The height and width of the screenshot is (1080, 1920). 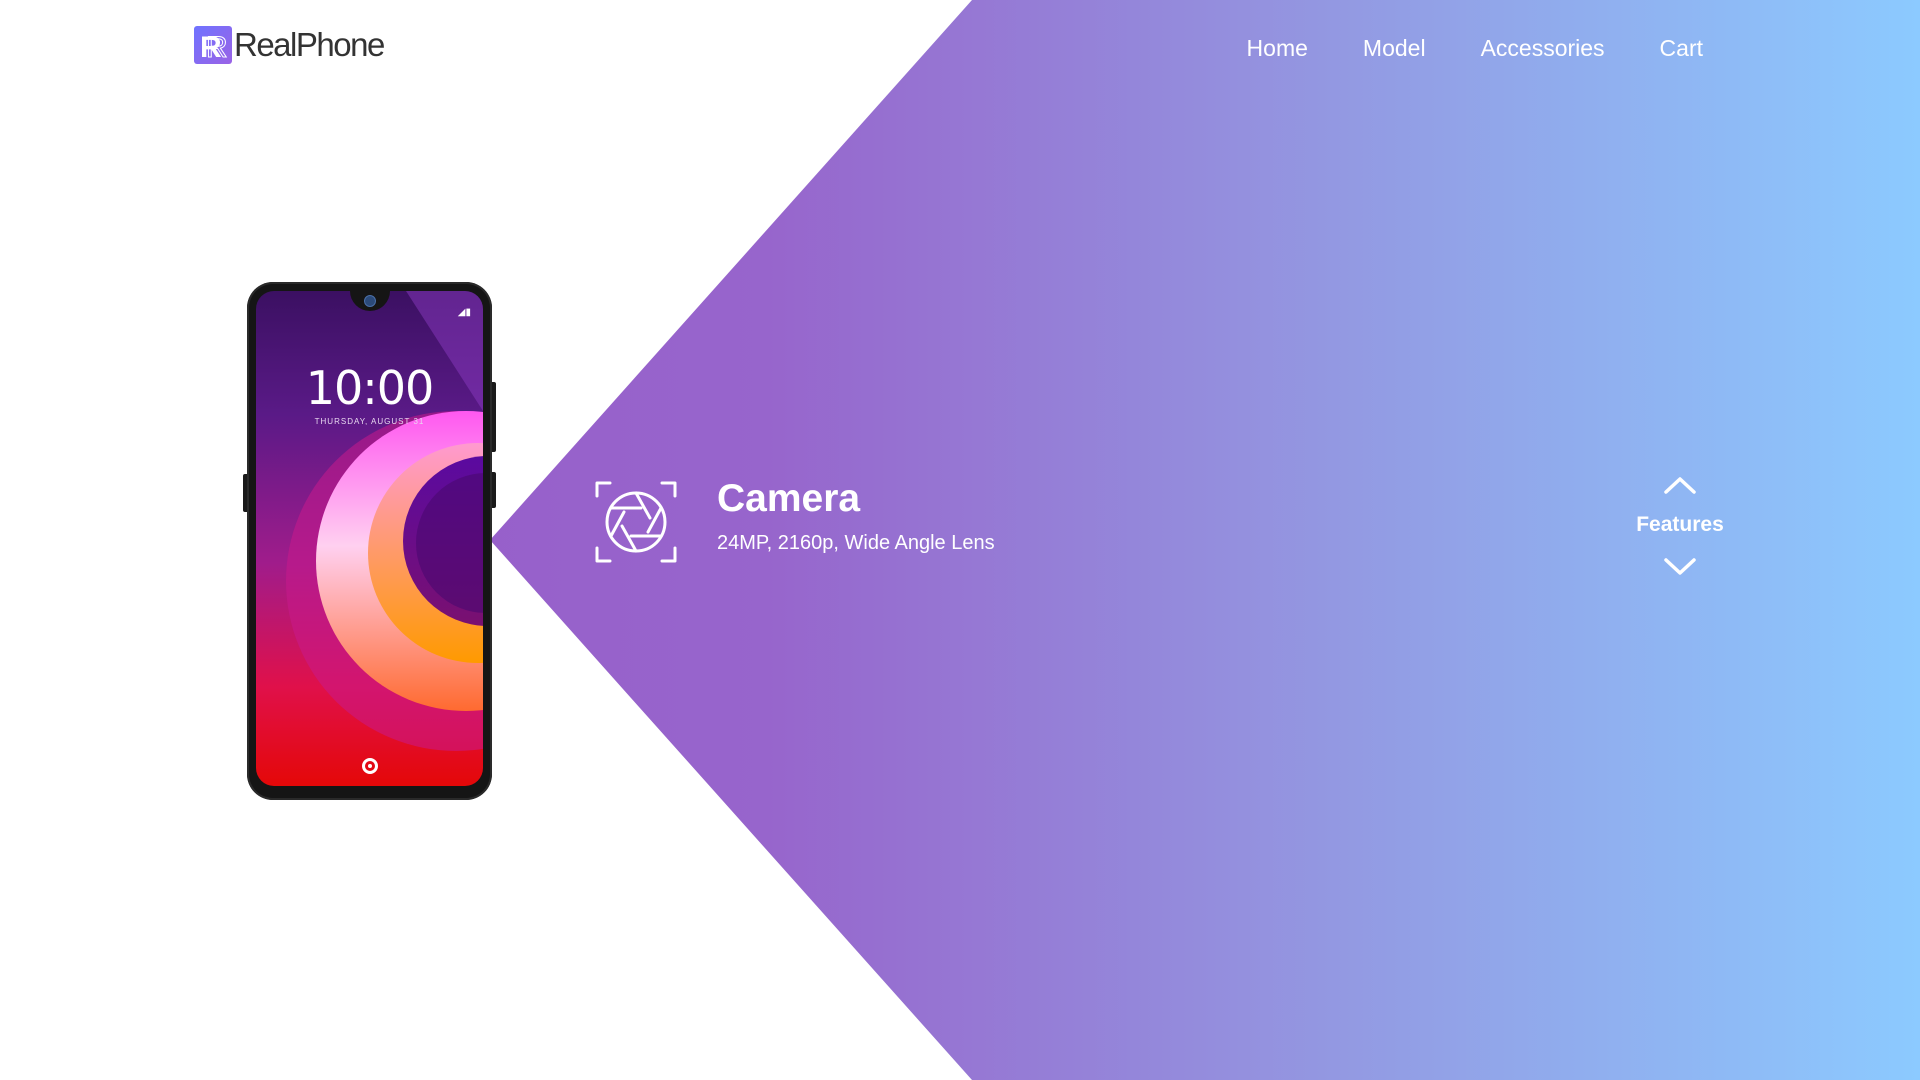 I want to click on features-navigator: Features, so click(x=1680, y=526).